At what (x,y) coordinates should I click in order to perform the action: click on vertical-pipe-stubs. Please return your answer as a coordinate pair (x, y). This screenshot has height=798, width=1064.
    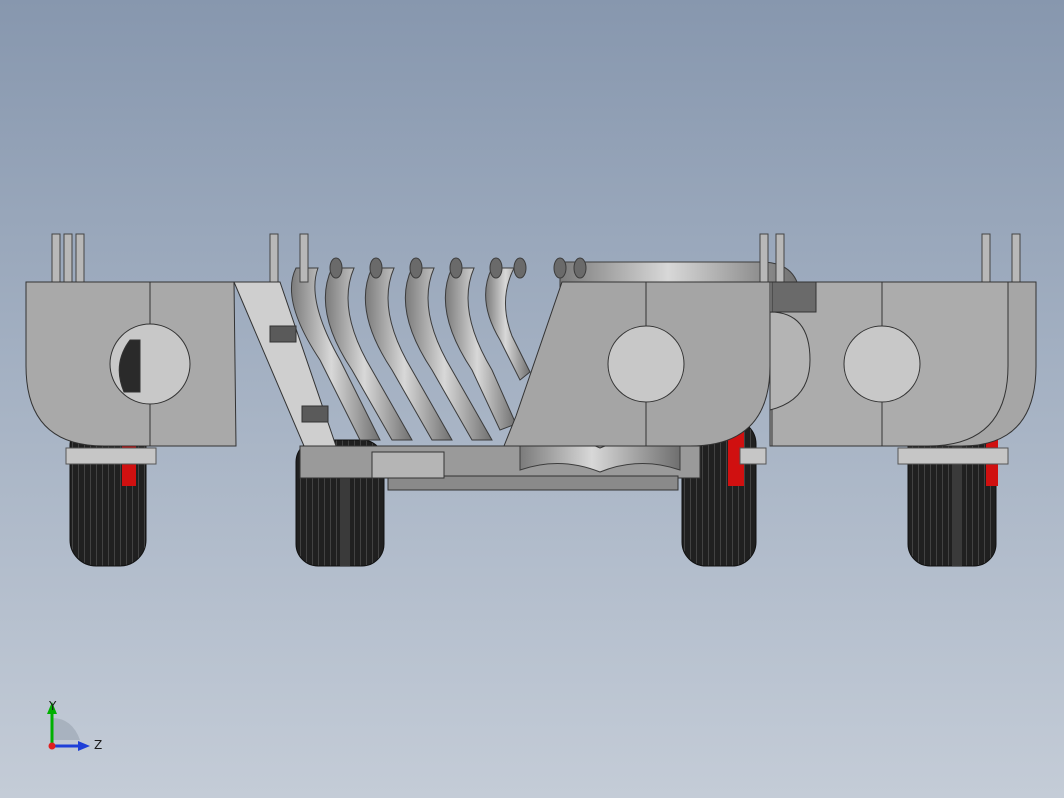
    Looking at the image, I should click on (536, 258).